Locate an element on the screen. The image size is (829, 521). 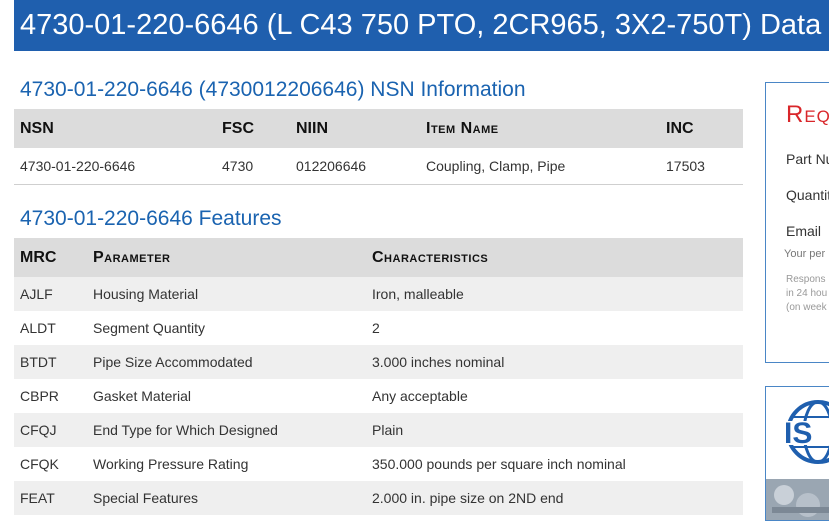
table-header-row: NSN FSC NIIN Item Name INC is located at coordinates (378, 128).